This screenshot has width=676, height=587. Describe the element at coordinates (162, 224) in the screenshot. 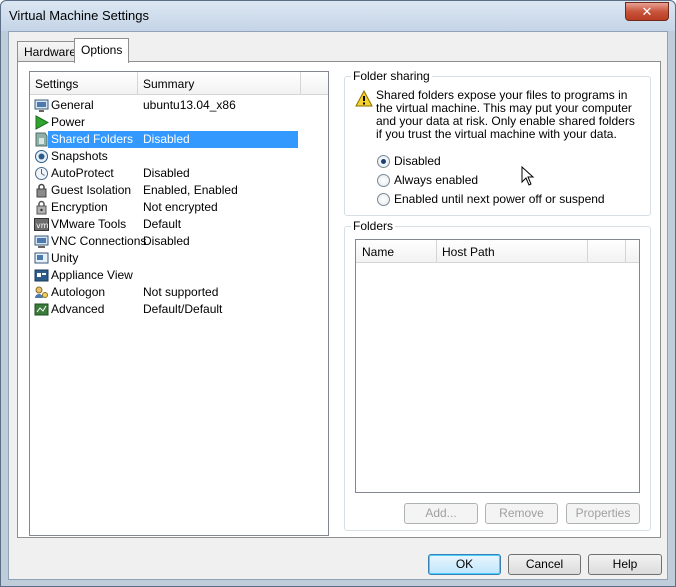

I see `settings-item-summary: Default` at that location.